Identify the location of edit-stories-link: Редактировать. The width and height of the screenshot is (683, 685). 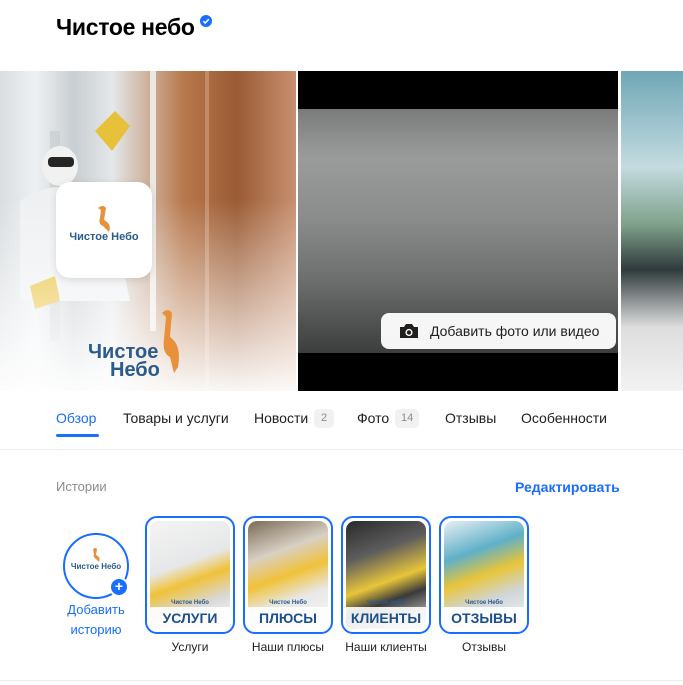
(567, 487).